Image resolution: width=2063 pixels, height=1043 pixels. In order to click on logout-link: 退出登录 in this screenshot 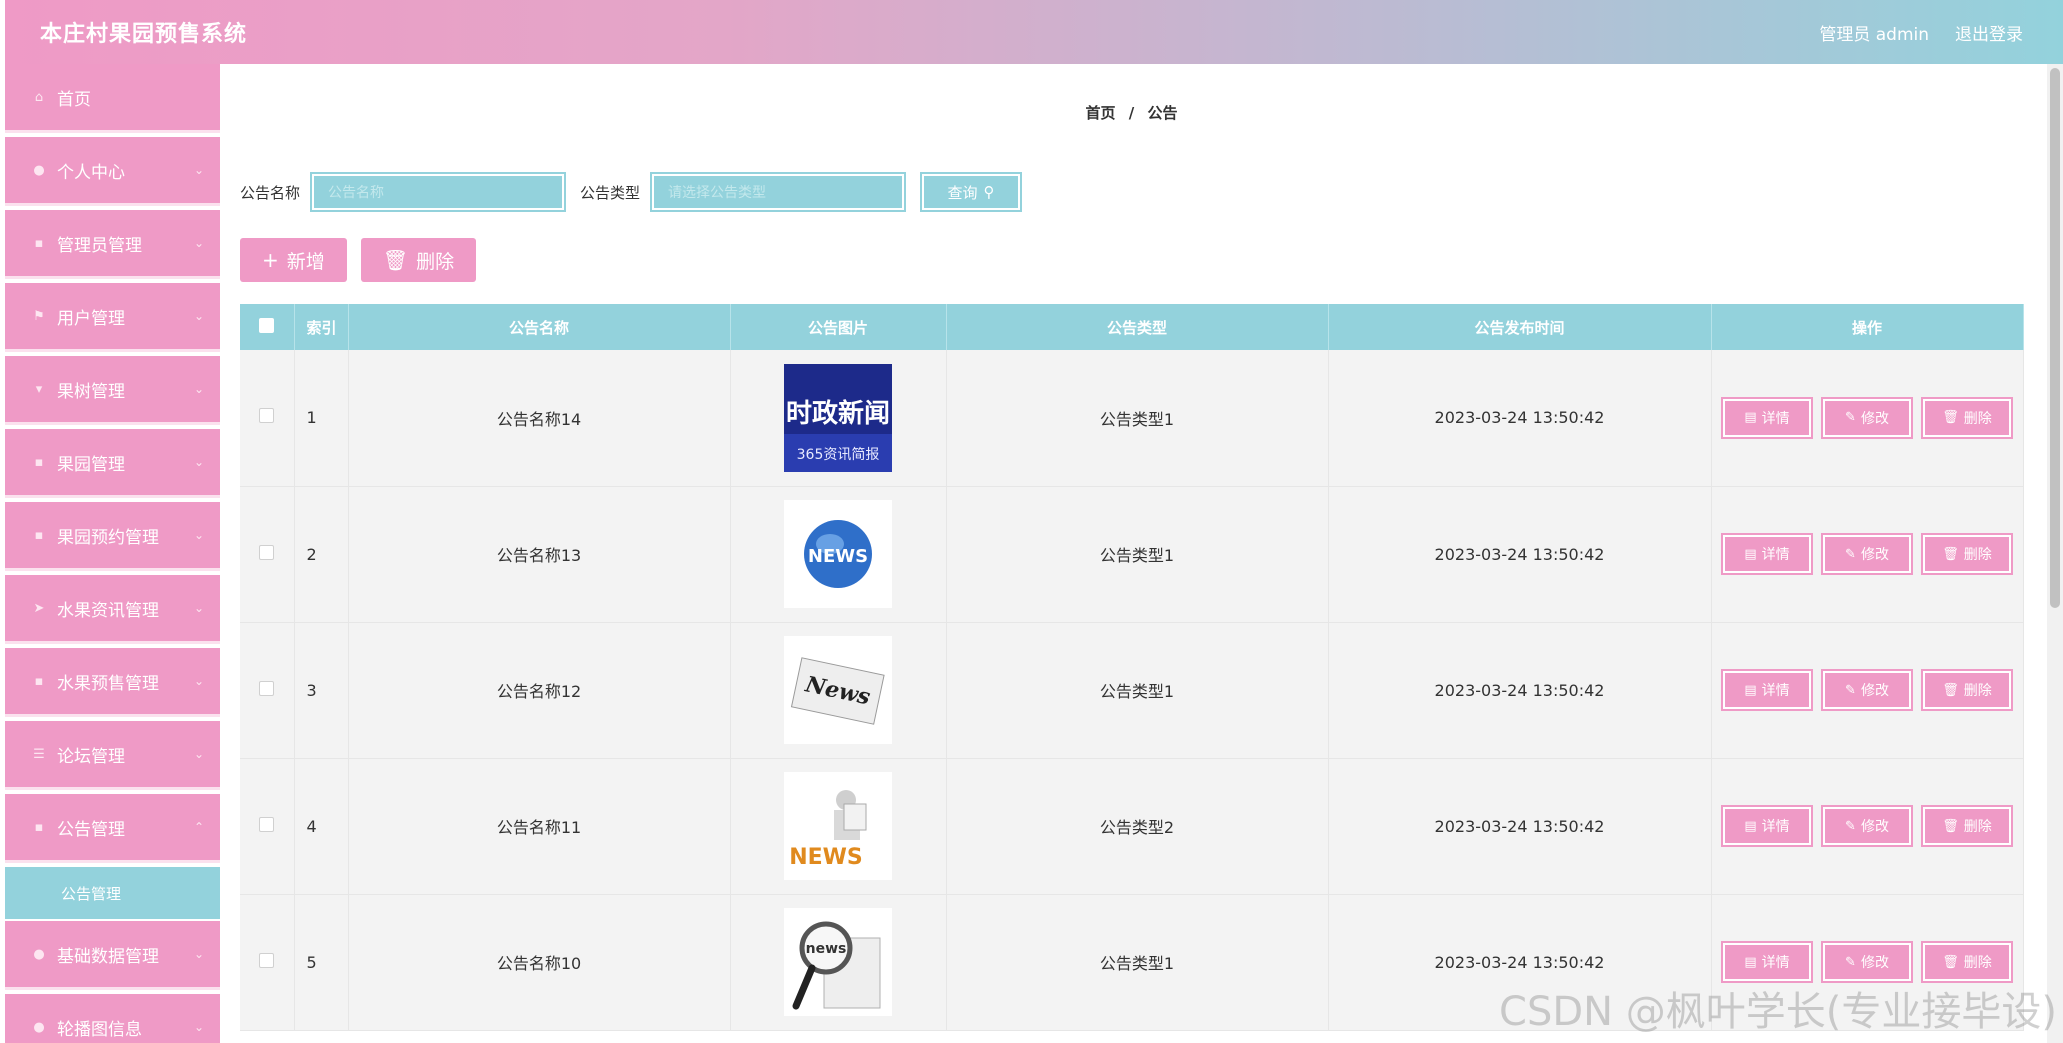, I will do `click(1989, 32)`.